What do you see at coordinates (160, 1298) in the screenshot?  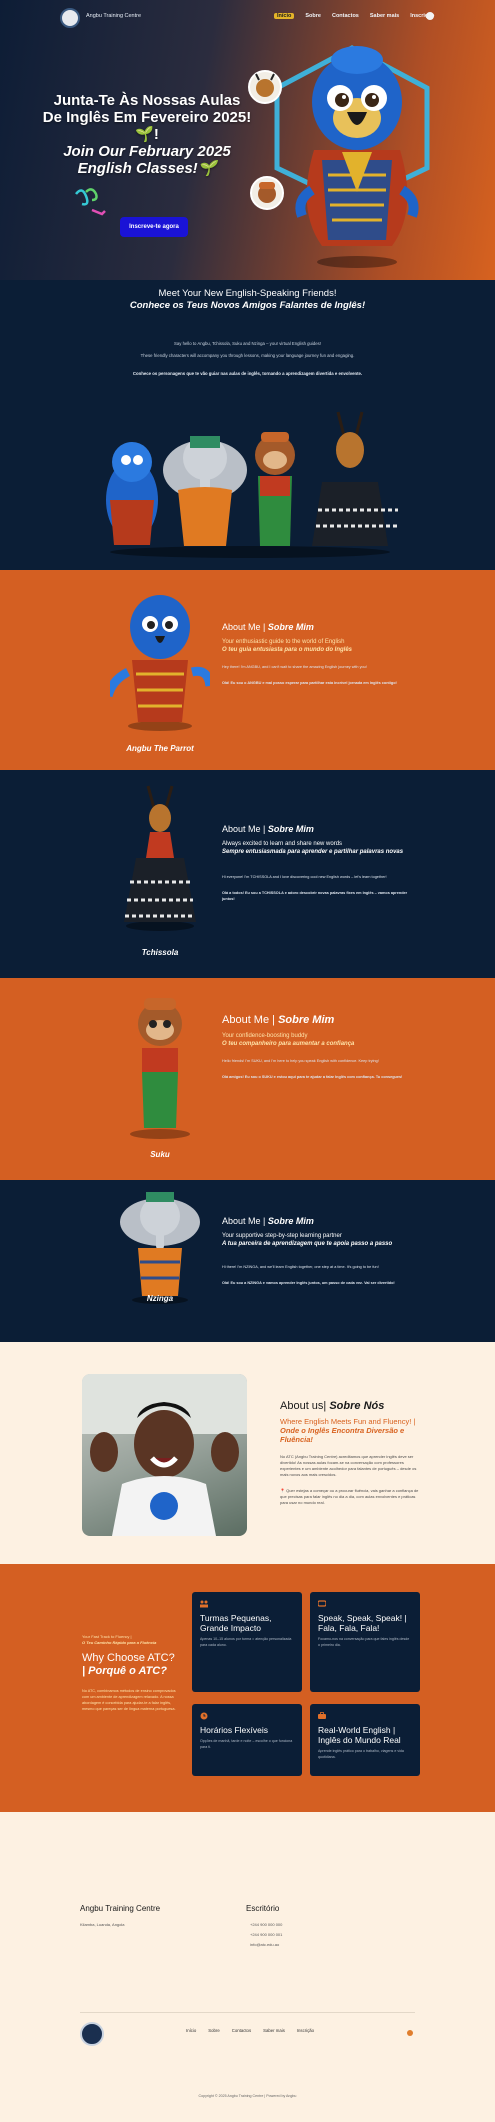 I see `character-name: Nzinga` at bounding box center [160, 1298].